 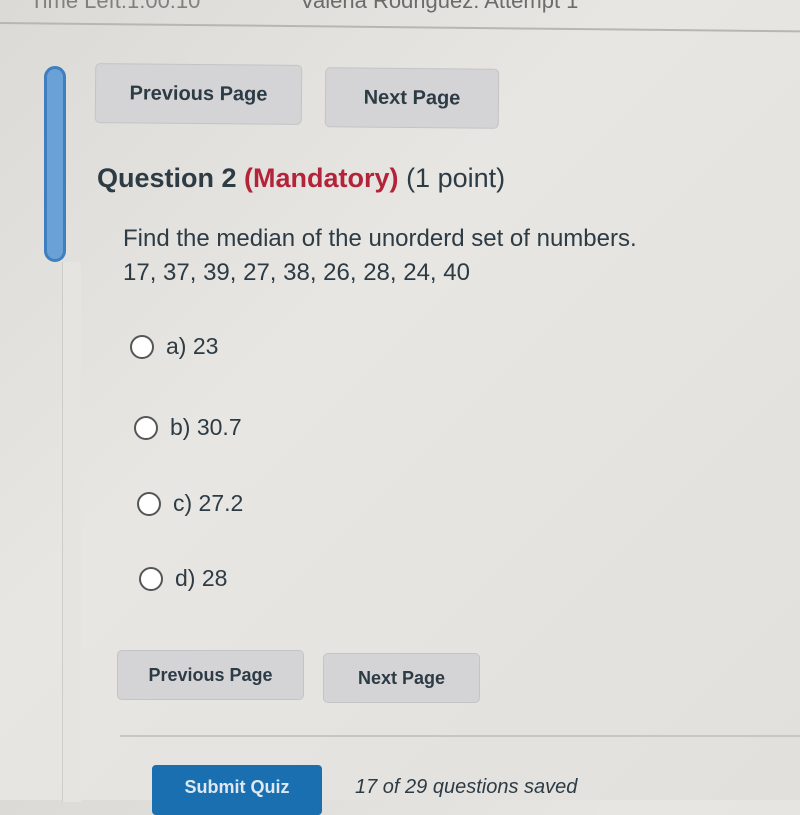 I want to click on answer-option-a: a) 23, so click(x=174, y=346).